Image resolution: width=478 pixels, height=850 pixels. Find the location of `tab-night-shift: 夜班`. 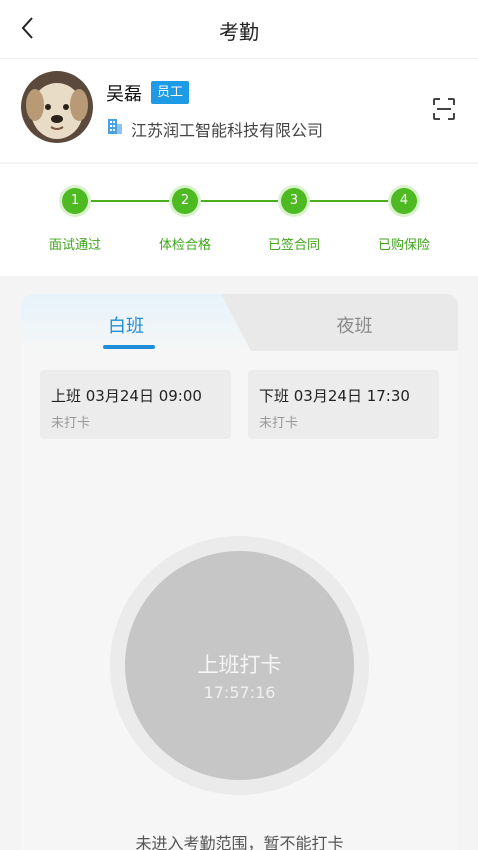

tab-night-shift: 夜班 is located at coordinates (354, 322).